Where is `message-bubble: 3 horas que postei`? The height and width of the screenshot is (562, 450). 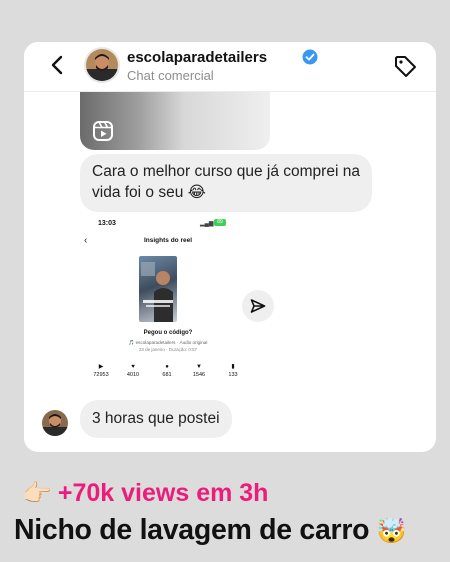 message-bubble: 3 horas que postei is located at coordinates (156, 419).